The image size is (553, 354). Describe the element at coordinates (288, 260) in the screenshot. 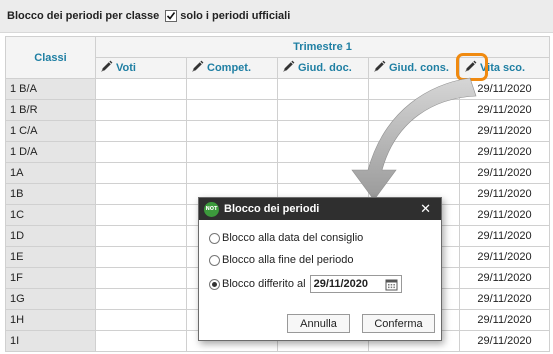

I see `option-period-end-label: Blocco alla fine del periodo` at that location.